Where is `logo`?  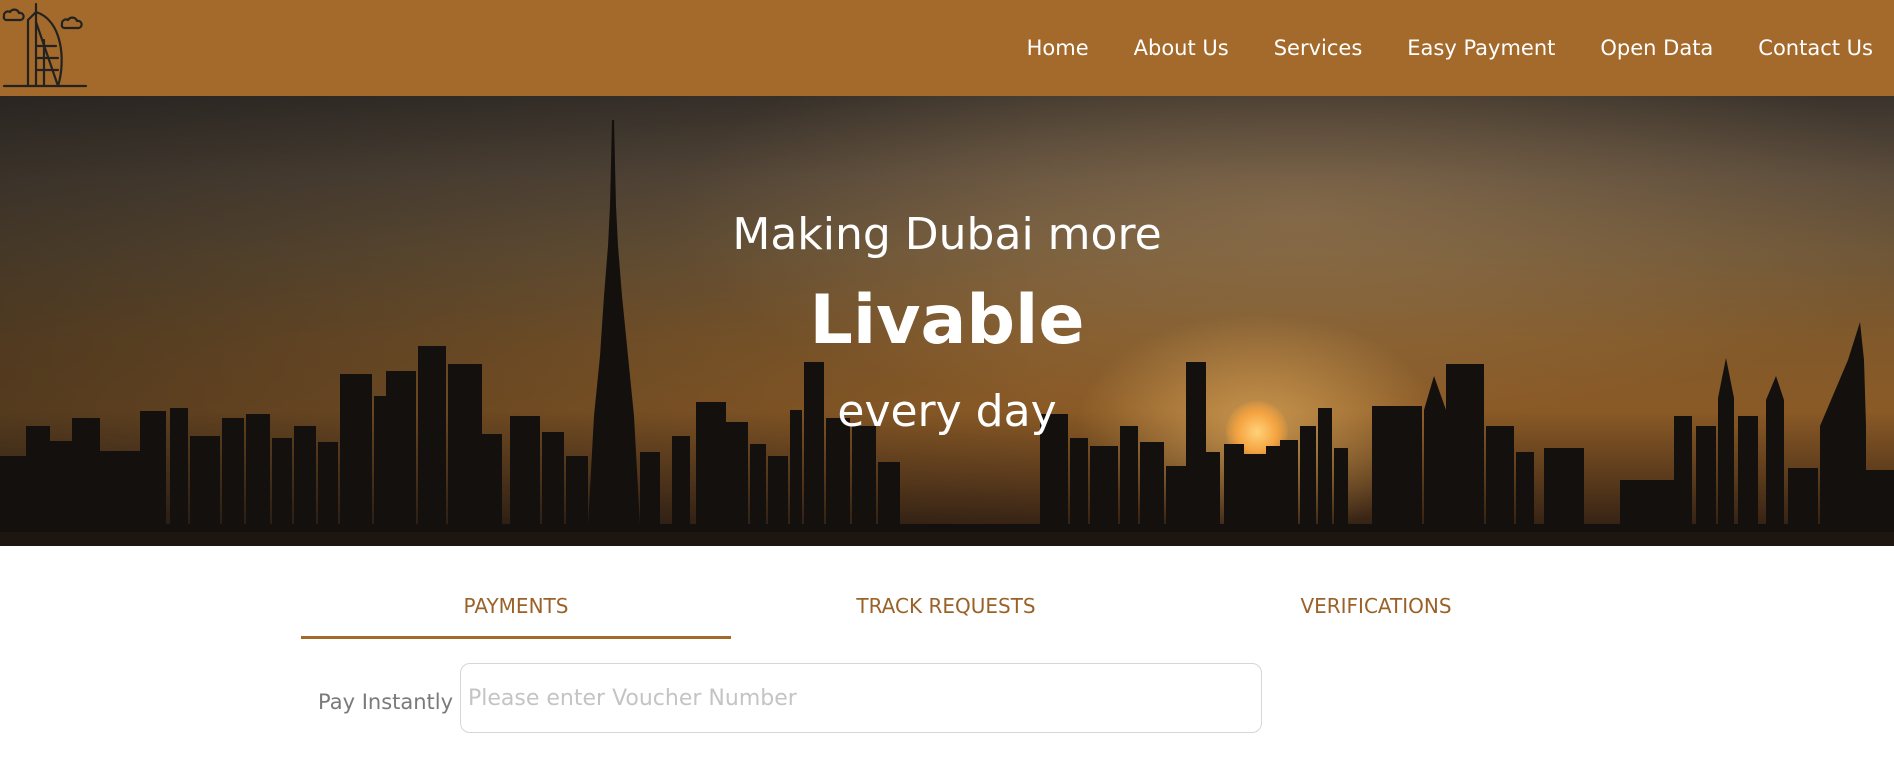 logo is located at coordinates (46, 46).